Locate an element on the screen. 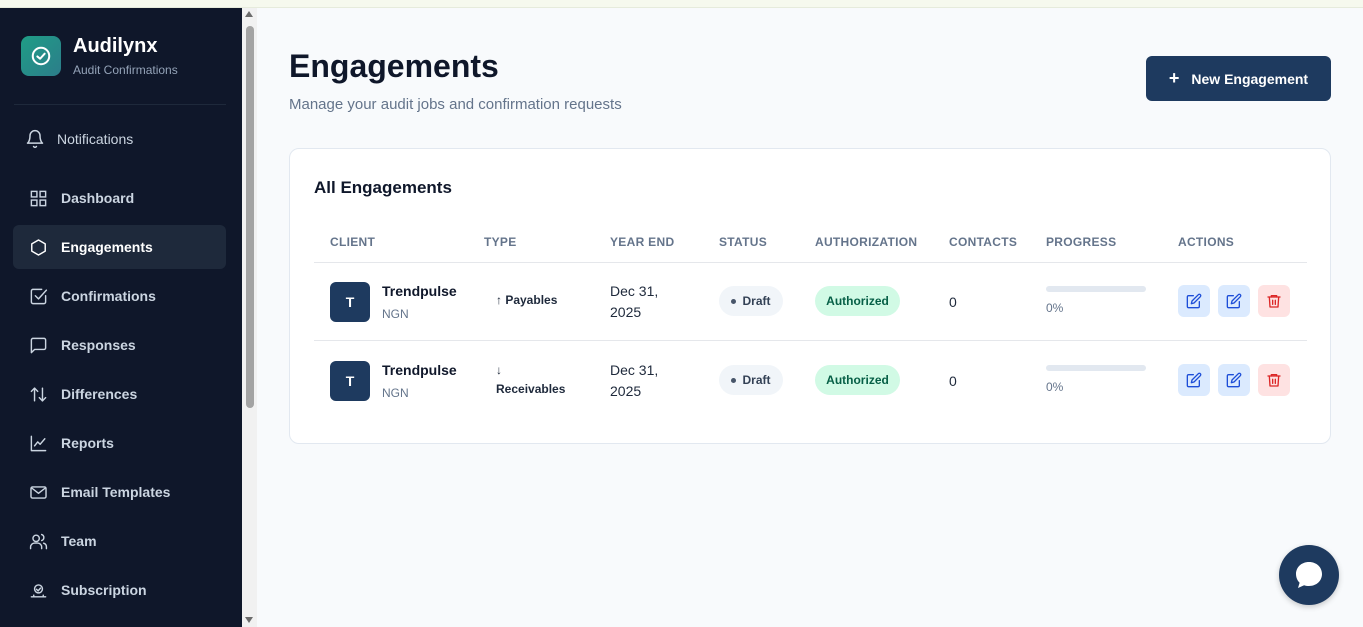  sidebar-item-label: Confirmations is located at coordinates (108, 296).